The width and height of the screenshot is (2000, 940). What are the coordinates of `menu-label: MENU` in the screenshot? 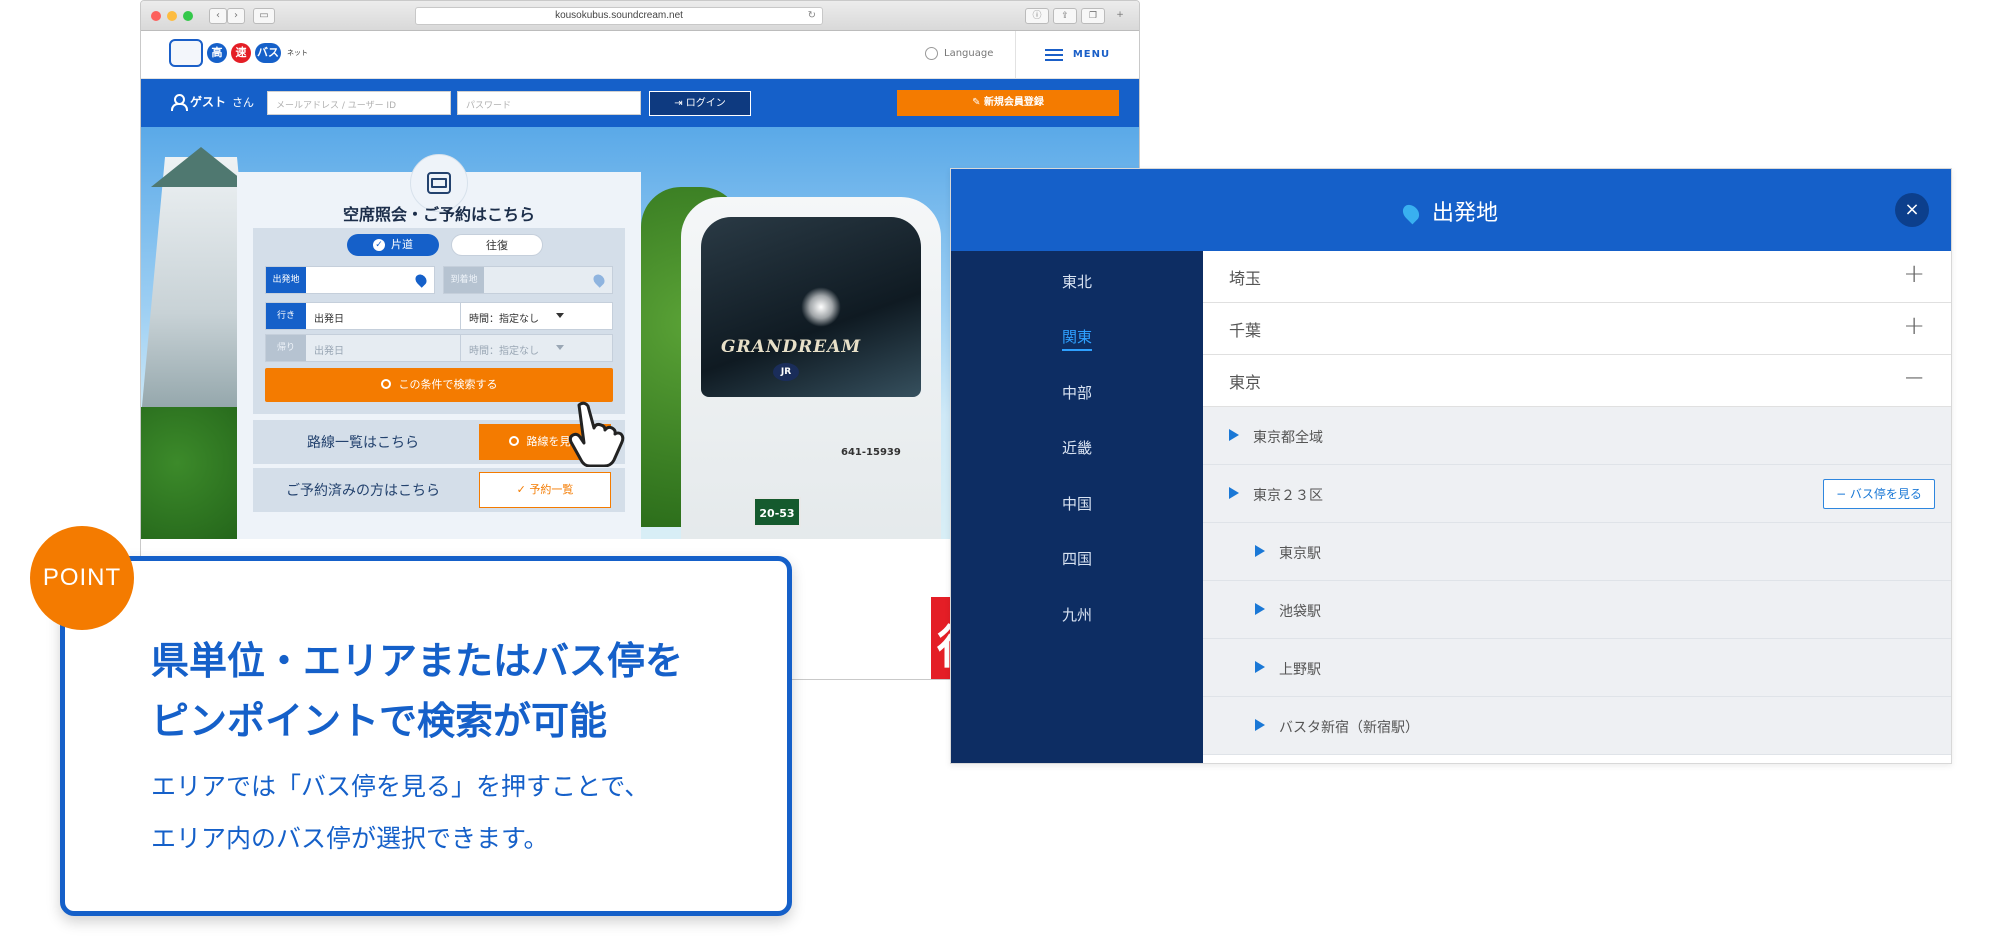 It's located at (1091, 54).